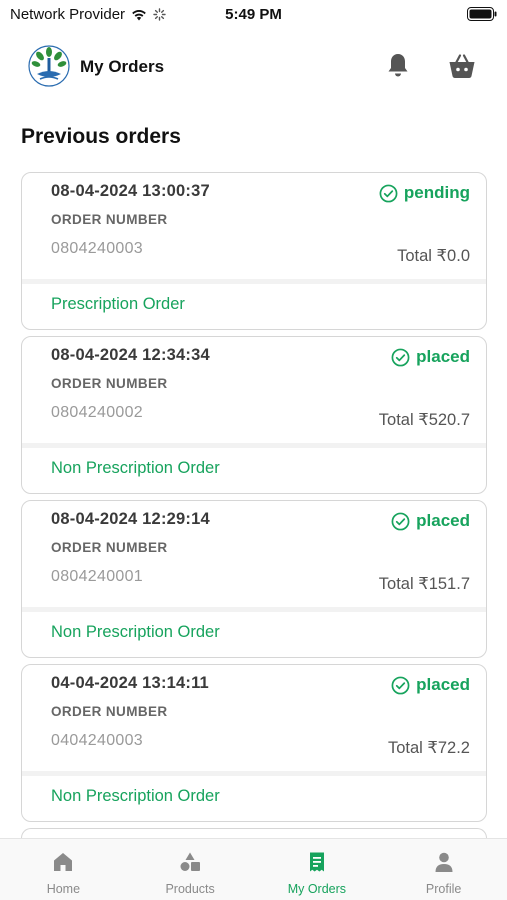 The width and height of the screenshot is (507, 900). What do you see at coordinates (122, 66) in the screenshot?
I see `page-title: My Orders` at bounding box center [122, 66].